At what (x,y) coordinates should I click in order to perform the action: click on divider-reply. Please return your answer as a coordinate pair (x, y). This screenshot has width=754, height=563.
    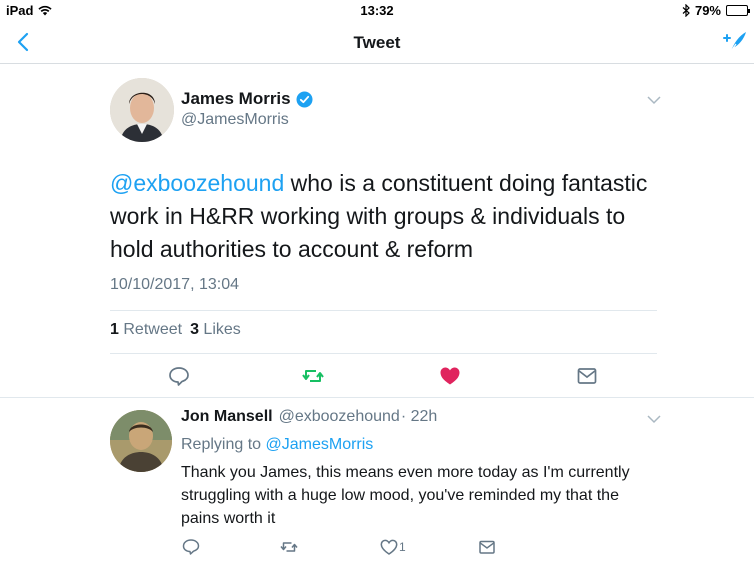
    Looking at the image, I should click on (377, 397).